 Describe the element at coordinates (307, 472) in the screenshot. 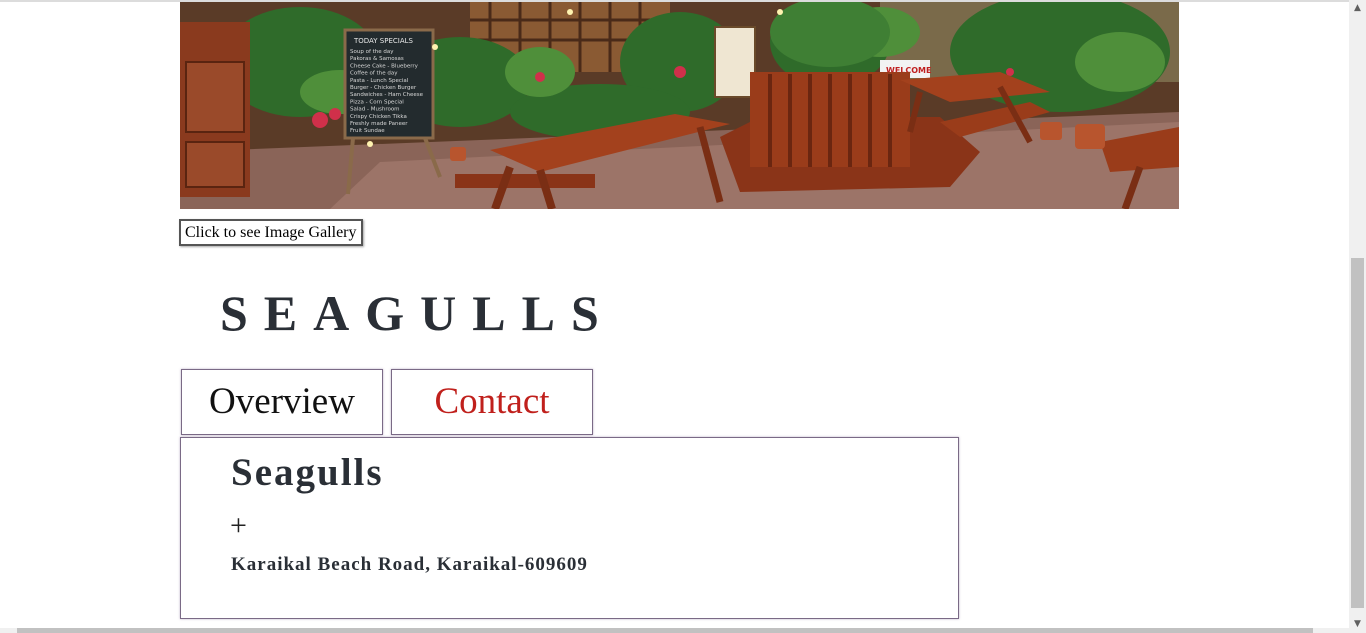

I see `panel-title: Seagulls` at that location.